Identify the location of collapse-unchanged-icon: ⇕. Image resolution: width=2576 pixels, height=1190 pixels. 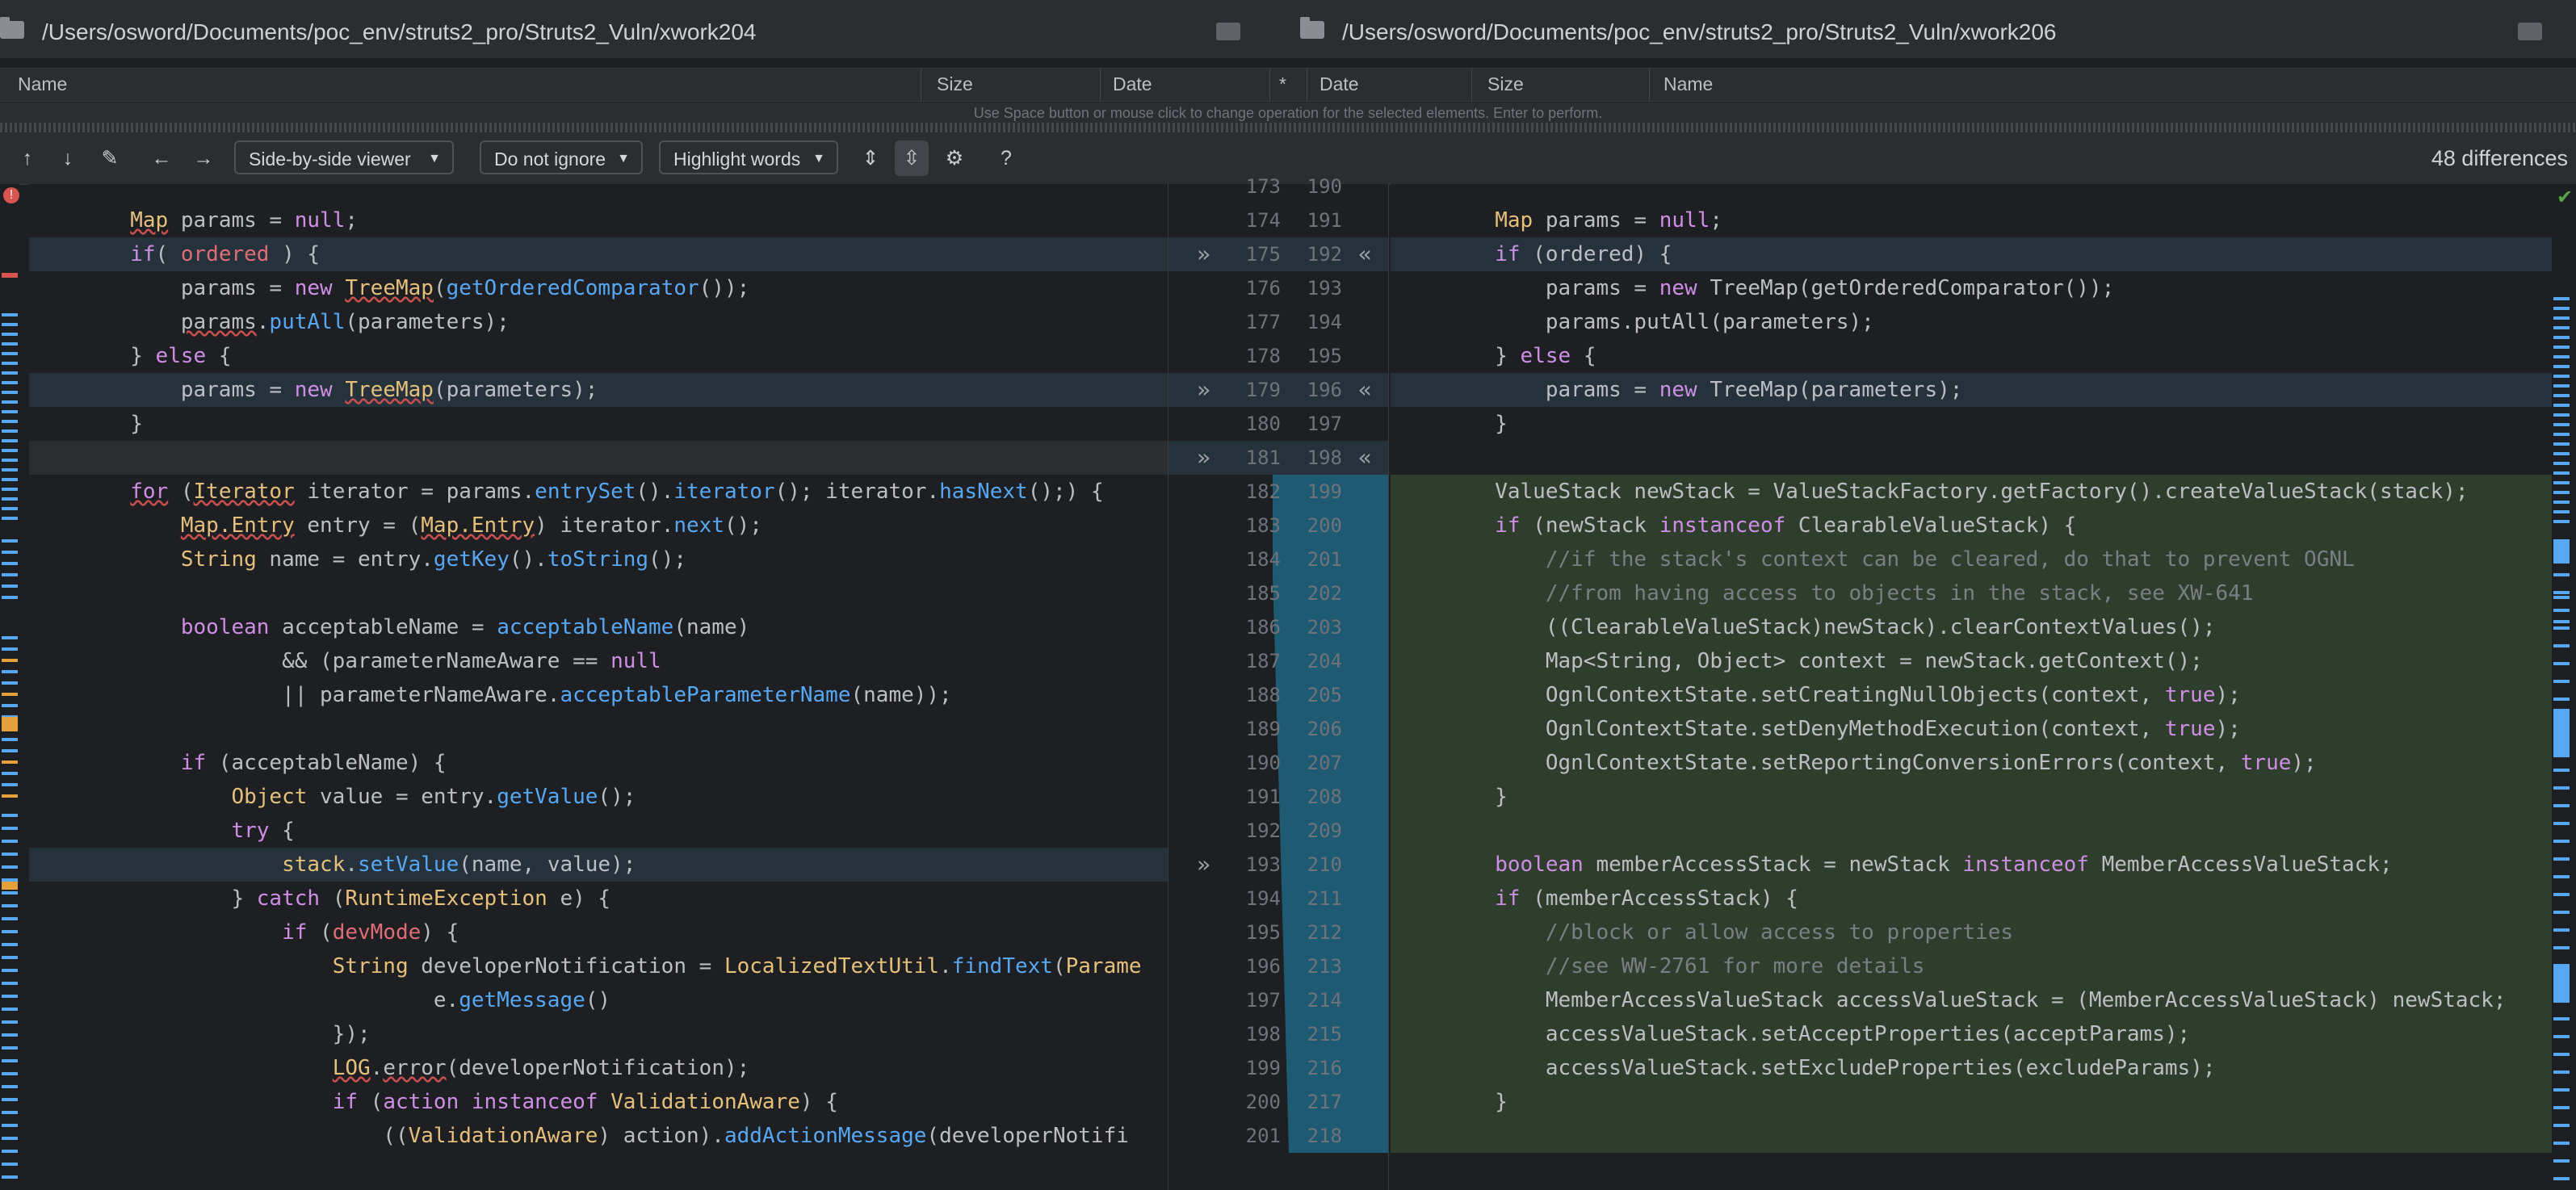
(870, 158).